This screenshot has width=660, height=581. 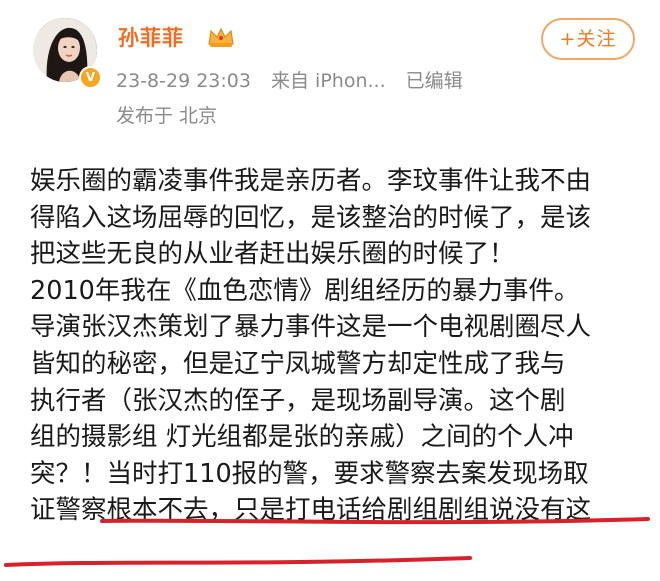 What do you see at coordinates (305, 290) in the screenshot?
I see `post-line: 2010年我在《血色恋情》剧组经历的暴力事件。` at bounding box center [305, 290].